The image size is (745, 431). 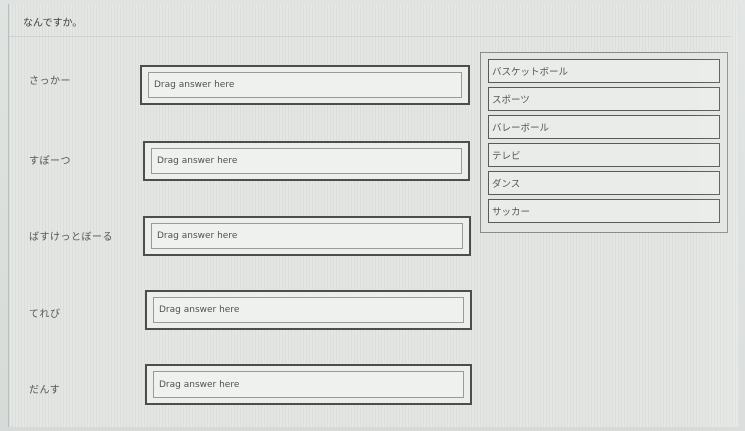 What do you see at coordinates (45, 390) in the screenshot?
I see `prompt-label-dance: だんす` at bounding box center [45, 390].